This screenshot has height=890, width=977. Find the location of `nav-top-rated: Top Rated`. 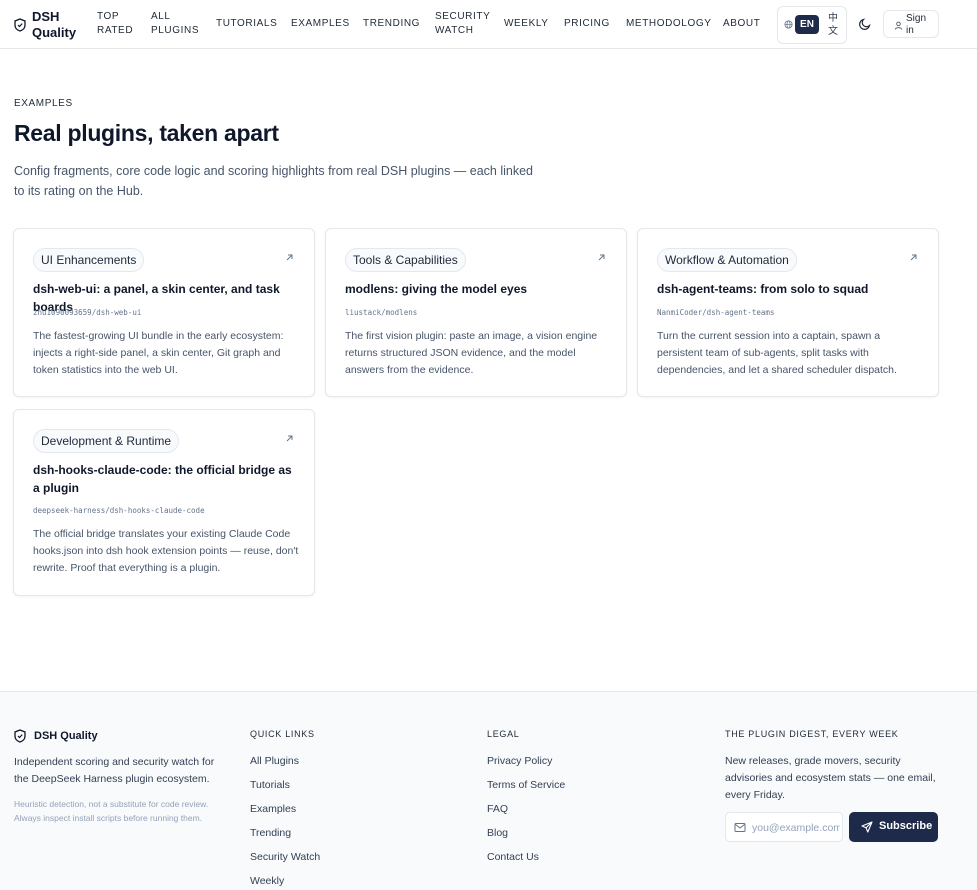

nav-top-rated: Top Rated is located at coordinates (117, 24).